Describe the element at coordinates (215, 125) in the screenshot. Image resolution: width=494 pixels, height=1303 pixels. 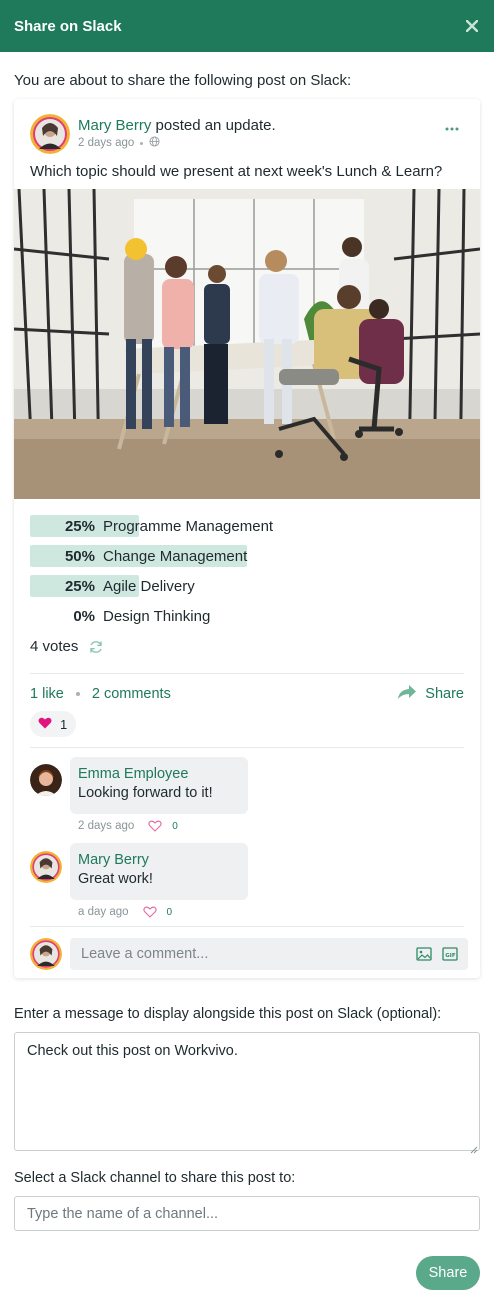
I see `post-action-text: posted an update.` at that location.